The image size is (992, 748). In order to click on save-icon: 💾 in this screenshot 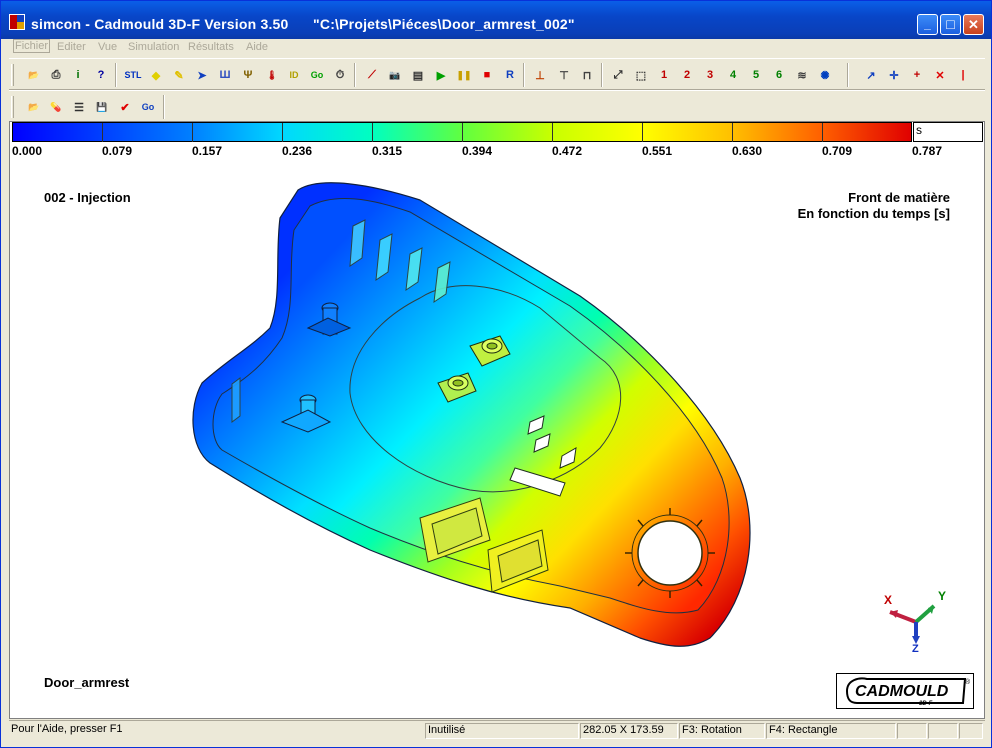, I will do `click(102, 107)`.